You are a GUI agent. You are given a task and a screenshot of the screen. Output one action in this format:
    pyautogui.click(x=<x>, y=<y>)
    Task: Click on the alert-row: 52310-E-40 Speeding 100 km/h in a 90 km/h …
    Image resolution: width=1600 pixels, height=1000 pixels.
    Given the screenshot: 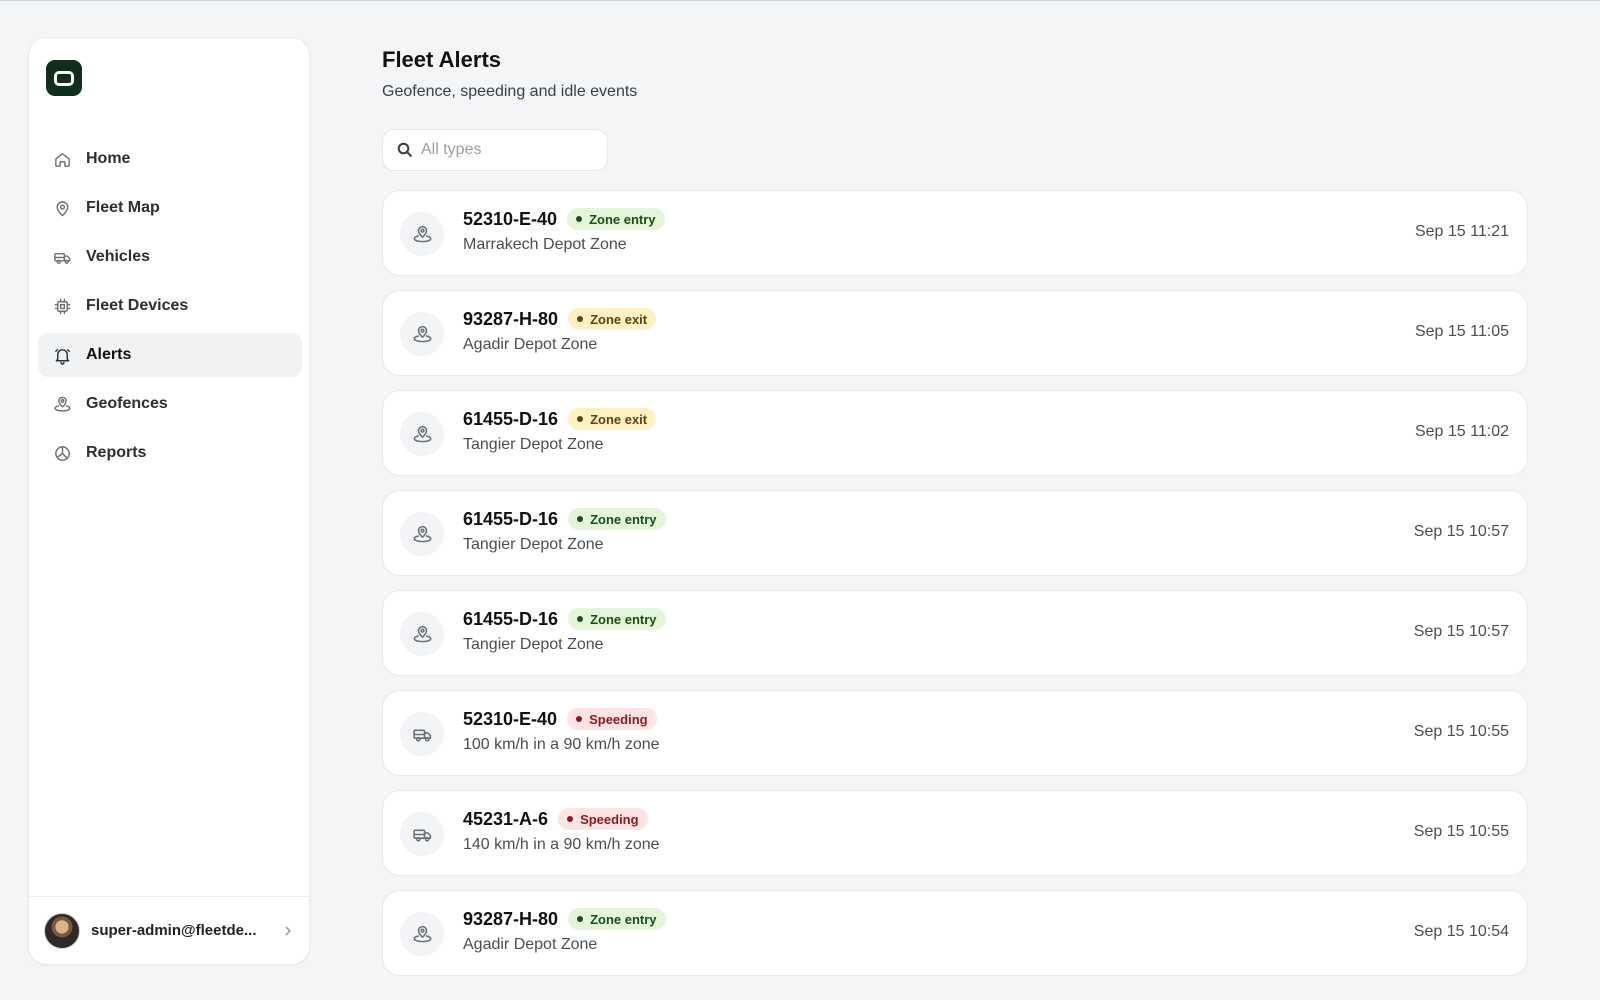 What is the action you would take?
    pyautogui.click(x=955, y=733)
    